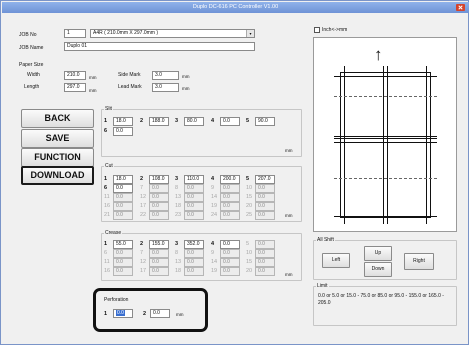 The height and width of the screenshot is (345, 469). What do you see at coordinates (165, 75) in the screenshot?
I see `side-mark-input: 3.0` at bounding box center [165, 75].